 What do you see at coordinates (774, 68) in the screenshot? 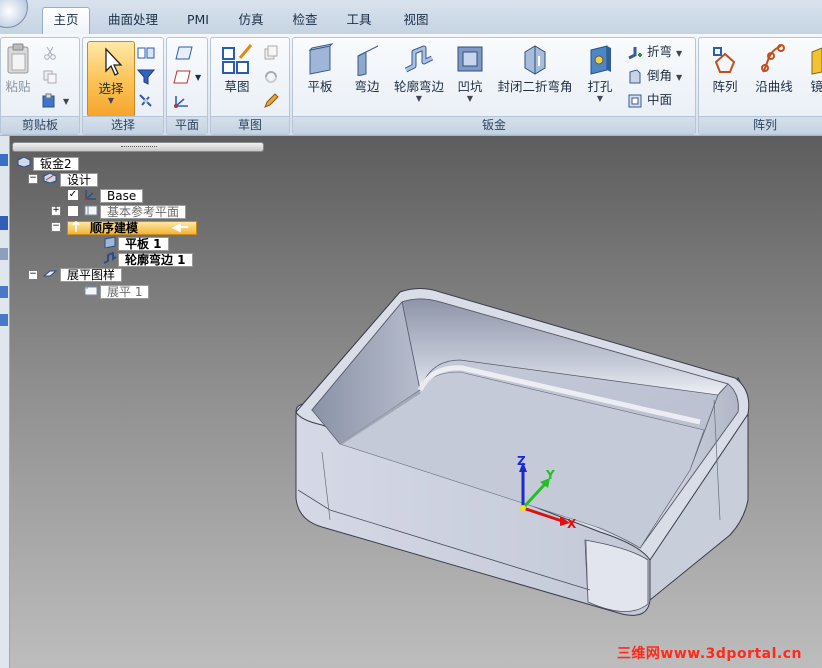
I see `pattern-along-curve-button: 沿曲线` at bounding box center [774, 68].